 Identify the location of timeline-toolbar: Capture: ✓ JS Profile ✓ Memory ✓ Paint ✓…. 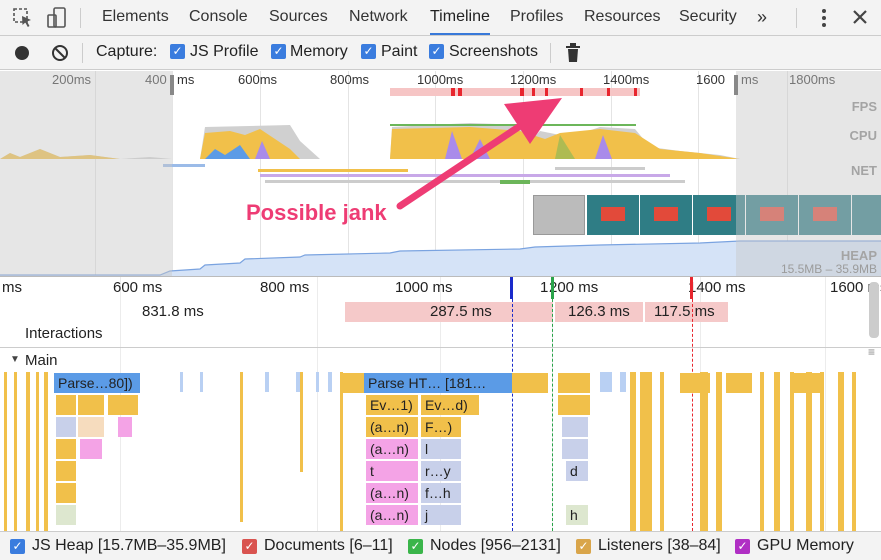
(440, 53).